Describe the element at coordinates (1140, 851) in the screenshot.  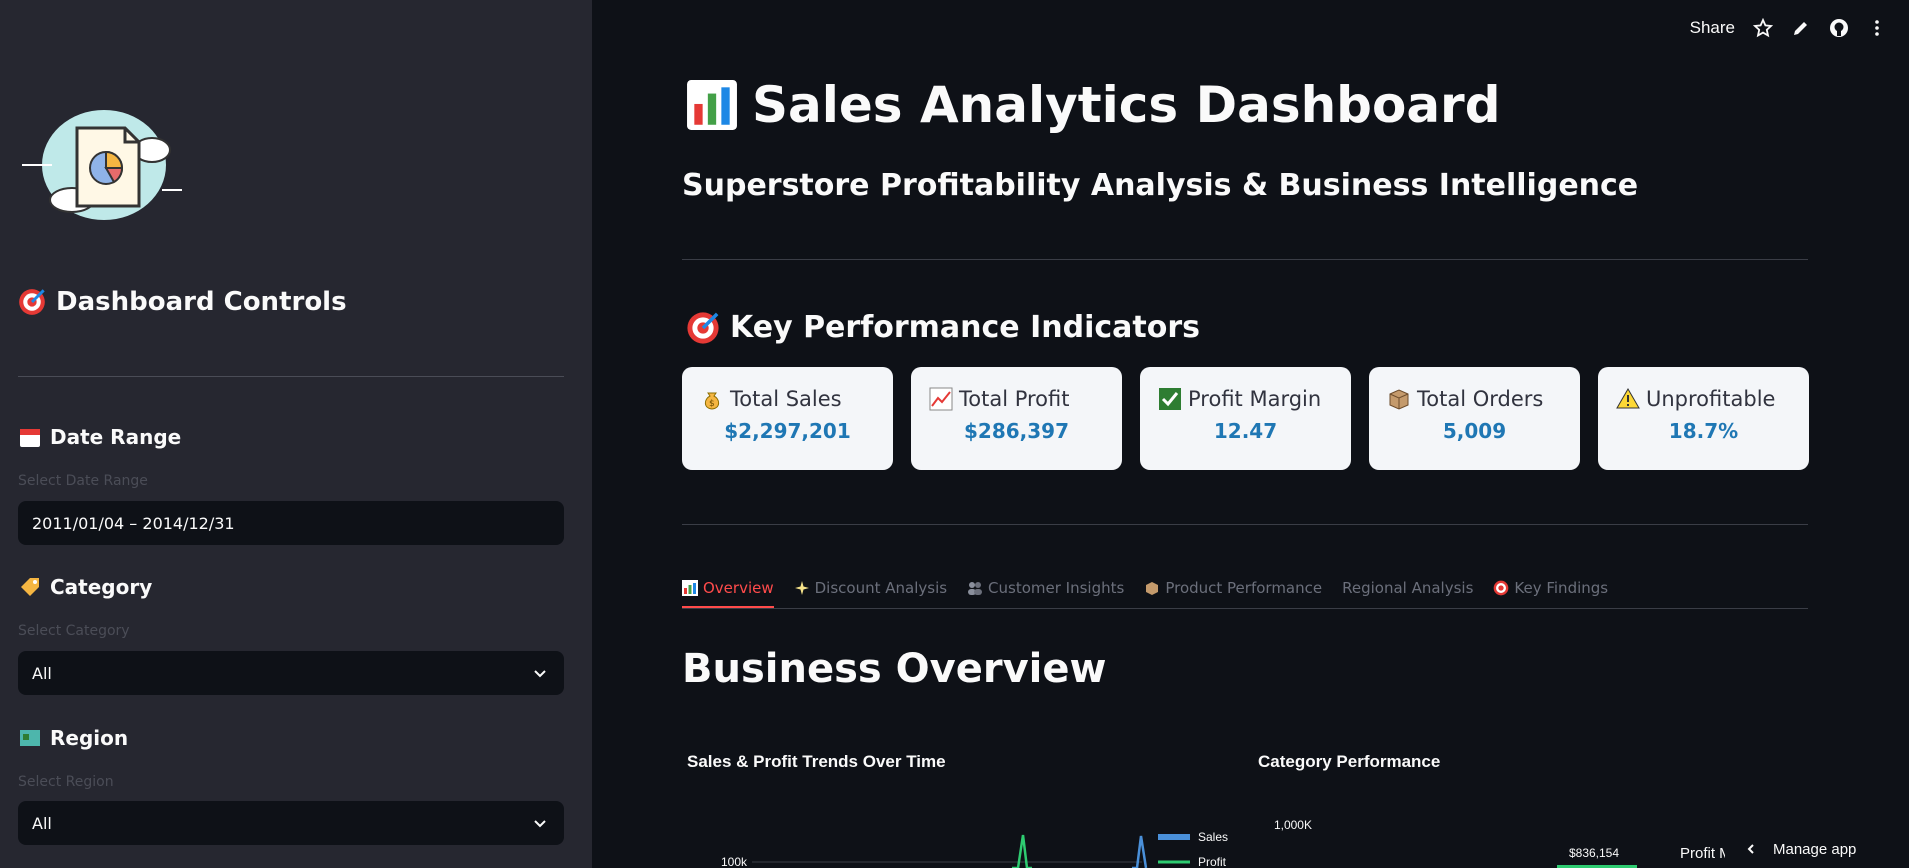
I see `sales-line` at that location.